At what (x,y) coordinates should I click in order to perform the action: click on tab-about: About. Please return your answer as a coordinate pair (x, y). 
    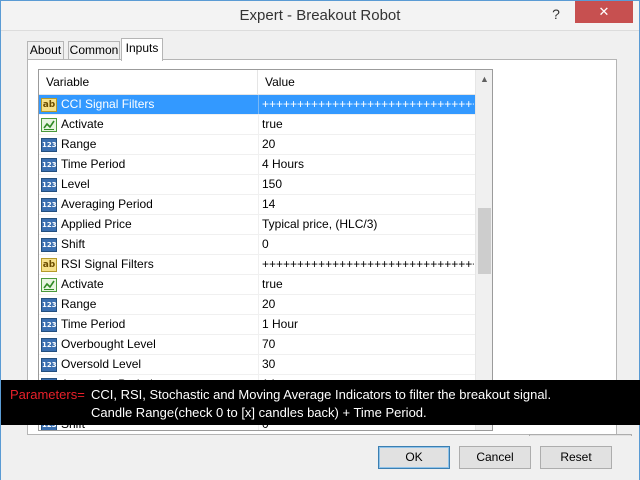
    Looking at the image, I should click on (45, 50).